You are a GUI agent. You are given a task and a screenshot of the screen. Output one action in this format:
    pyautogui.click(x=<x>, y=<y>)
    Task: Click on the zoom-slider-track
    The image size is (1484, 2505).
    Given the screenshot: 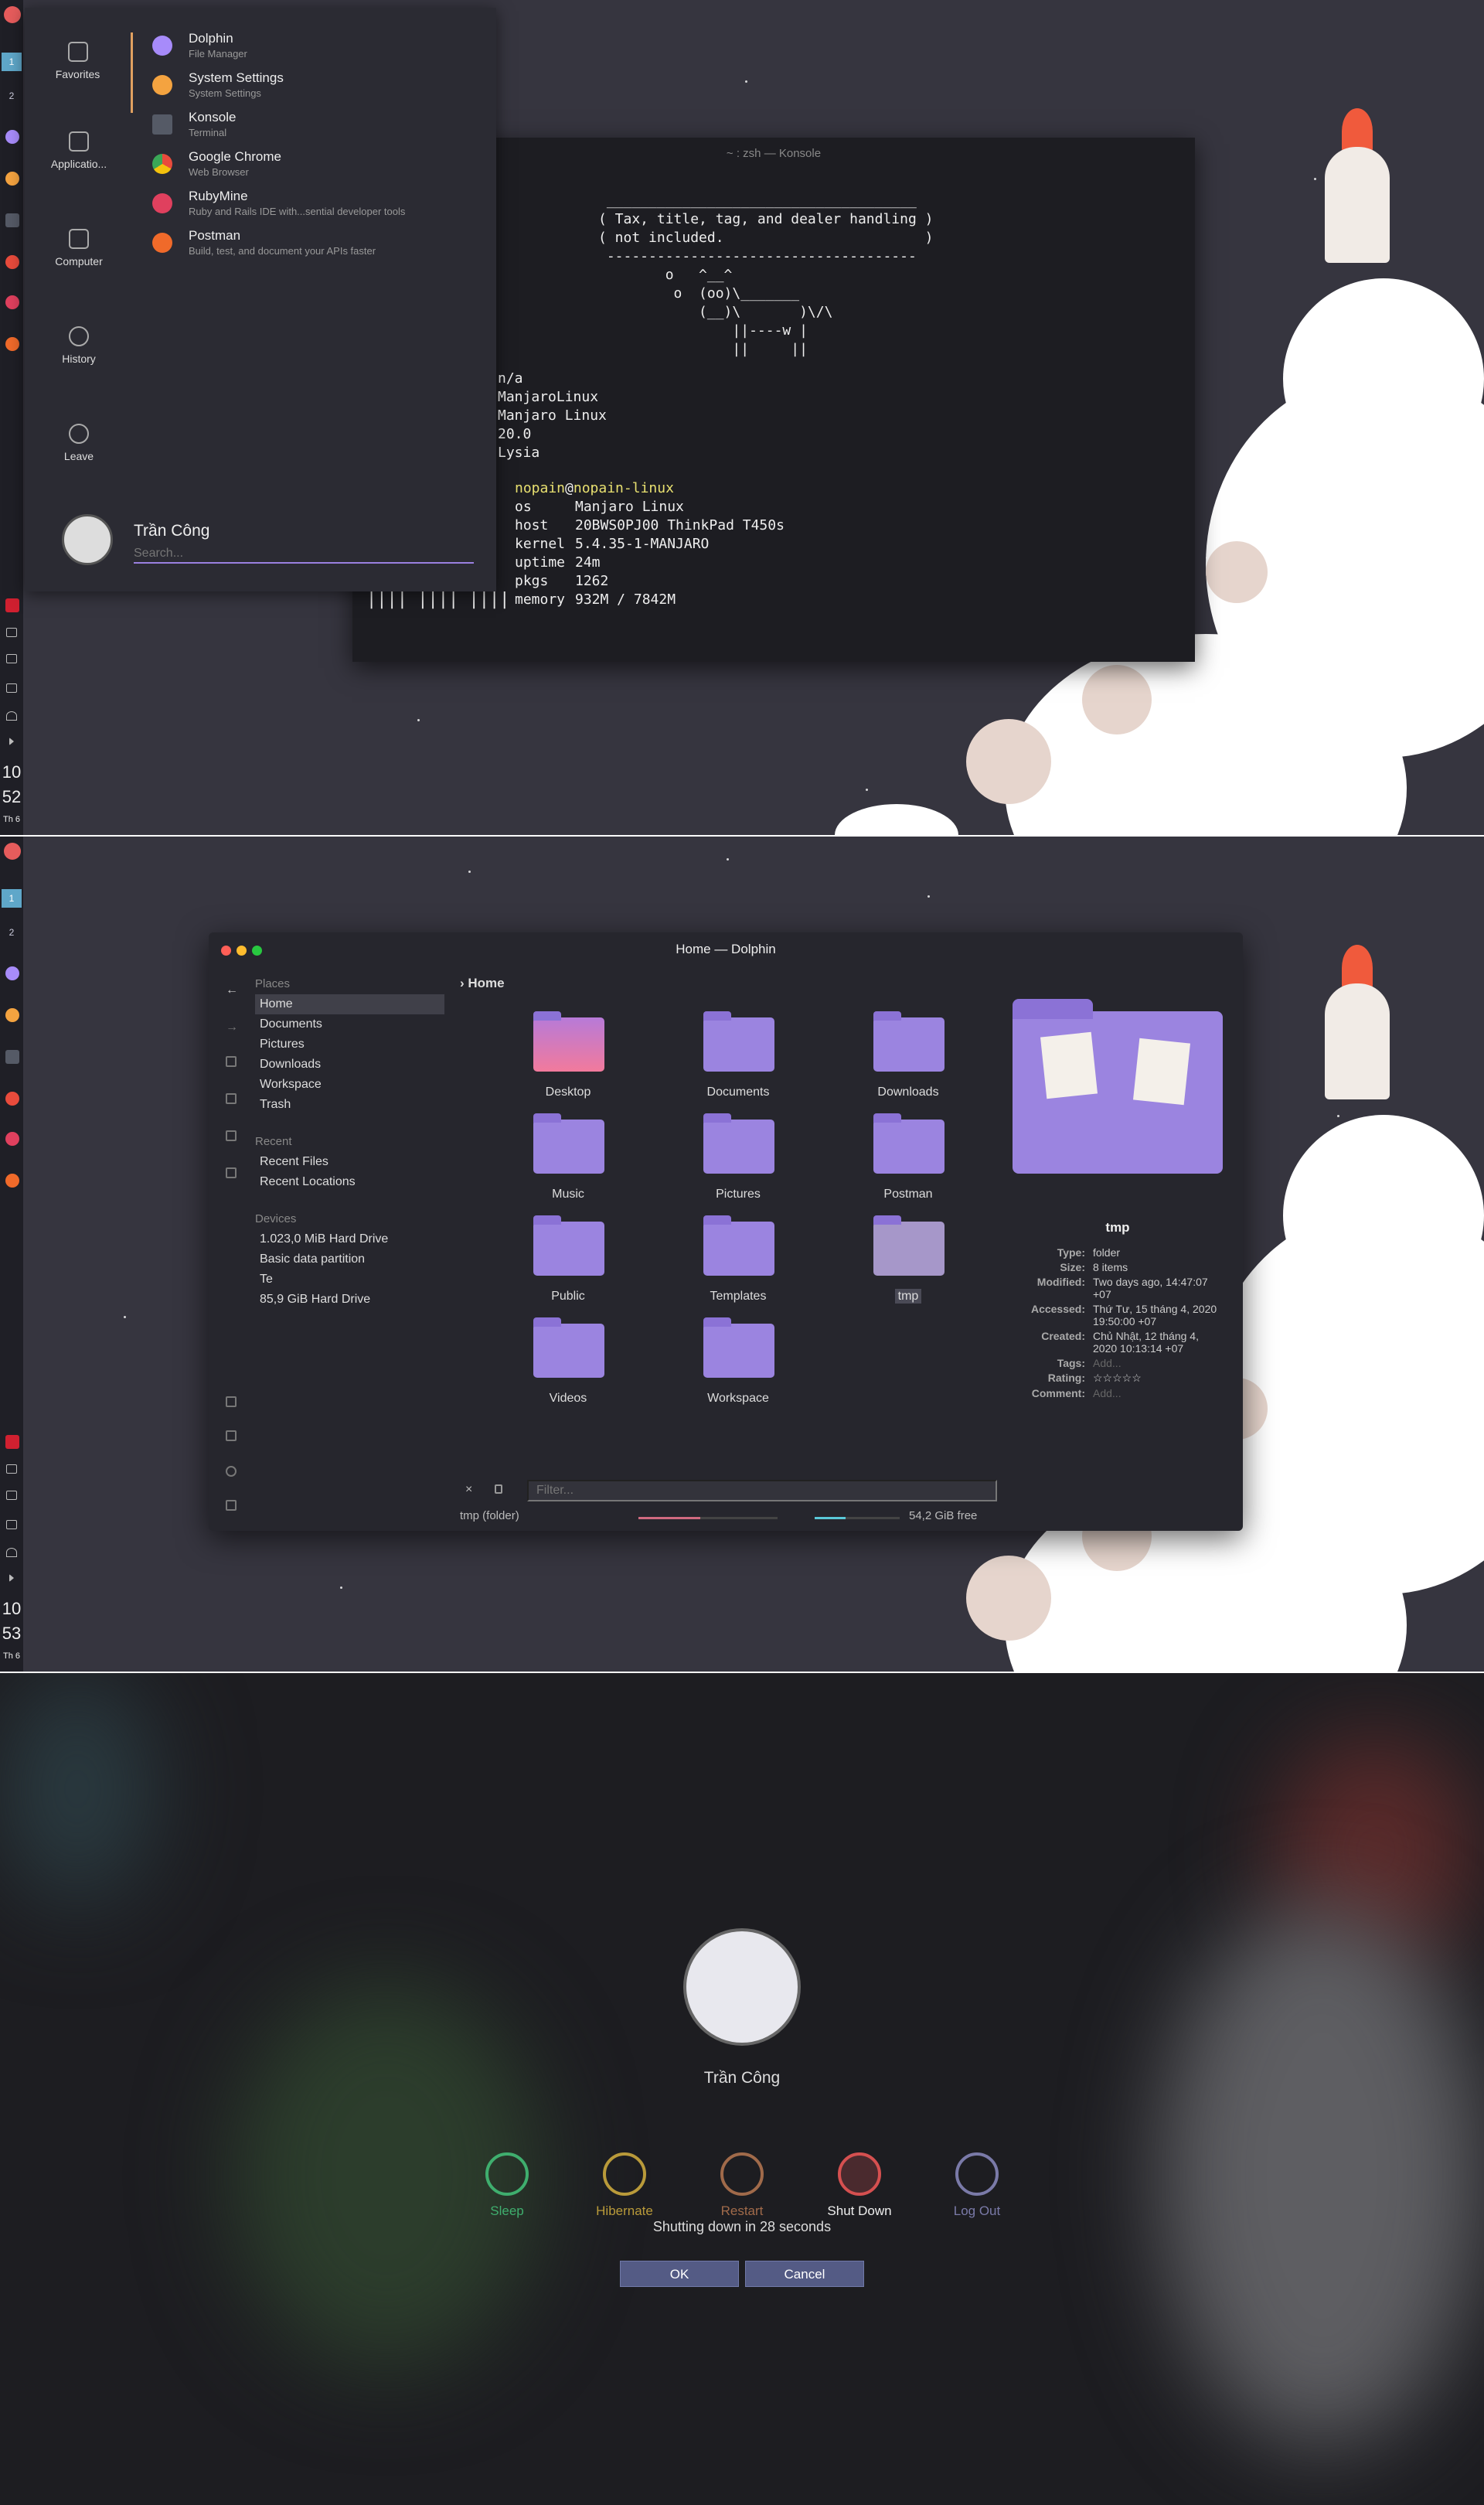 What is the action you would take?
    pyautogui.click(x=739, y=1518)
    